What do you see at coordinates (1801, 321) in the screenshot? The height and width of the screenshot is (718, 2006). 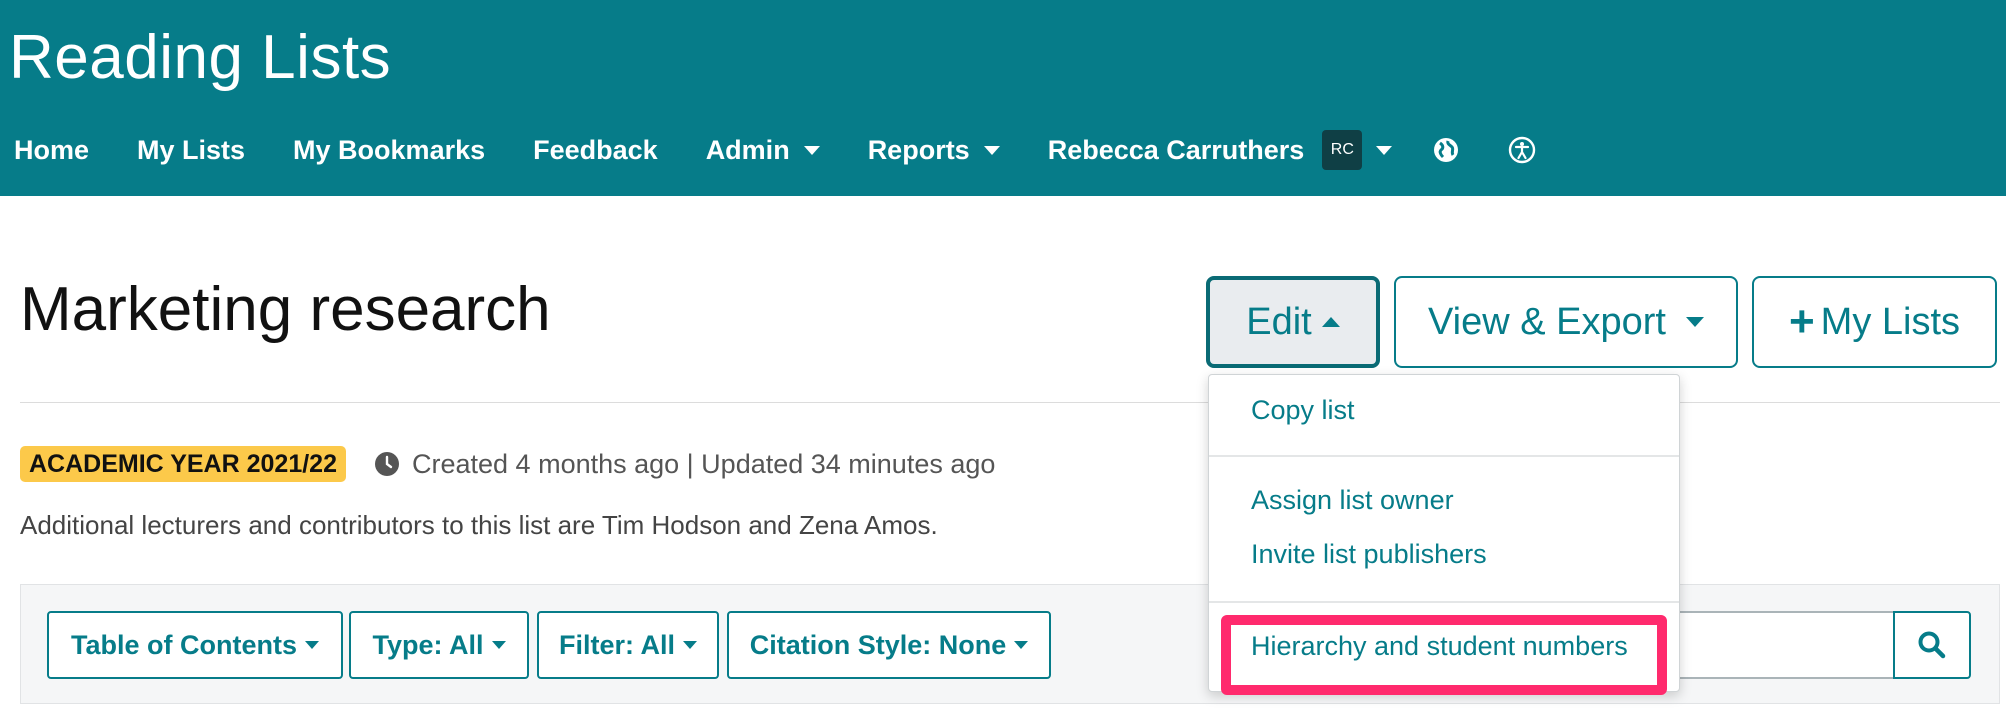 I see `plus-icon: +` at bounding box center [1801, 321].